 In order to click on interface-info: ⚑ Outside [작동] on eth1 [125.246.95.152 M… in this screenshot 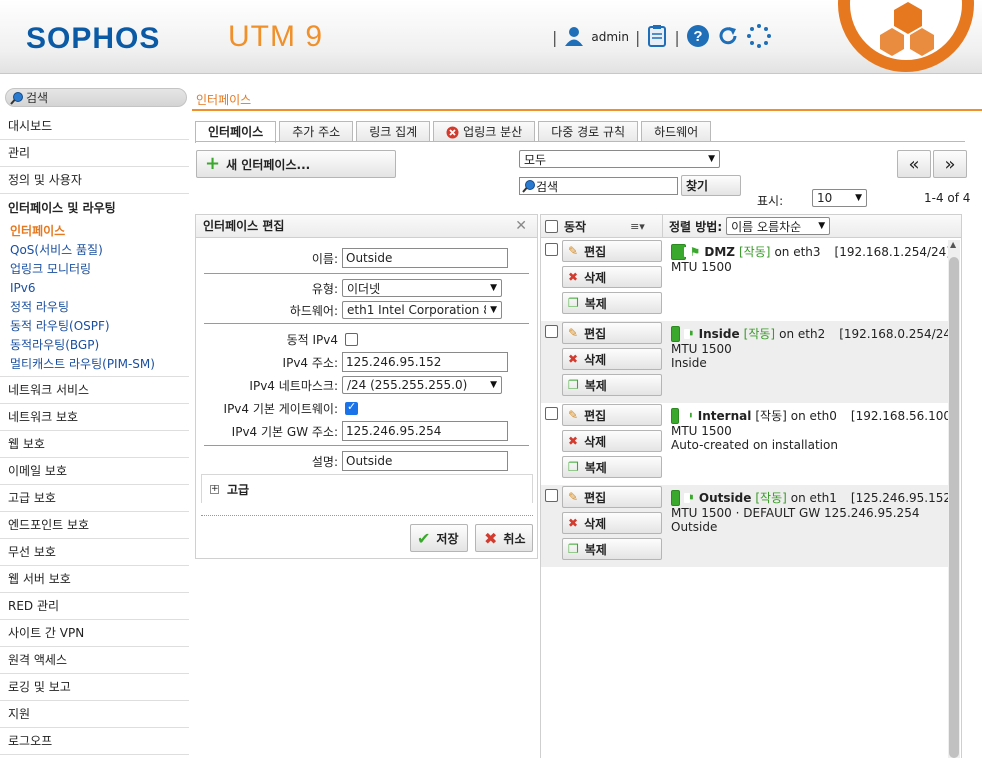, I will do `click(811, 511)`.